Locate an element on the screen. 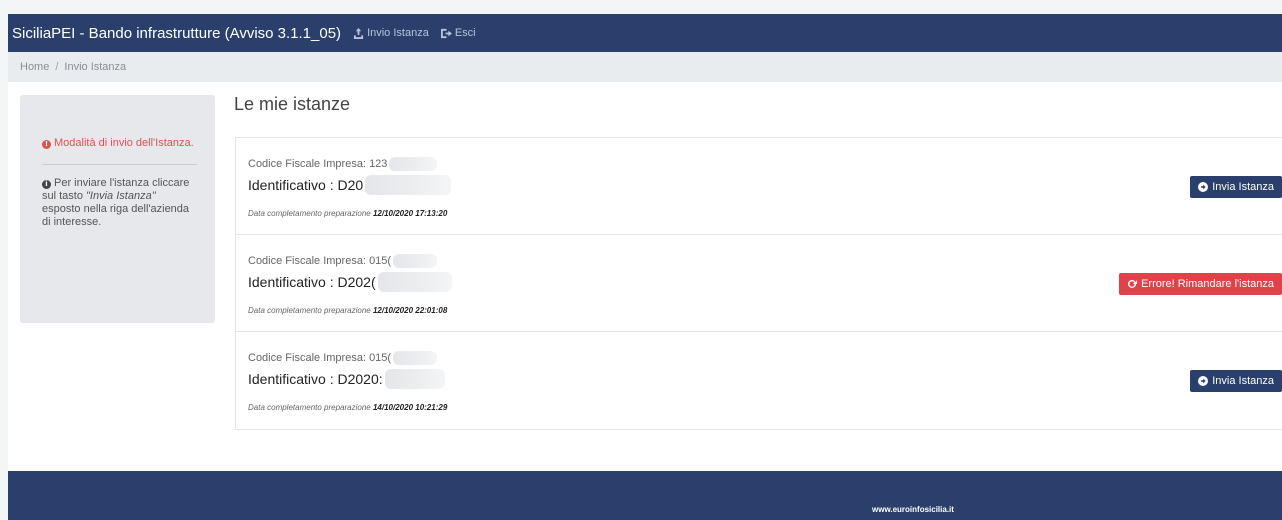 This screenshot has height=520, width=1282. date-value: 14/10/2020 10:21:29 is located at coordinates (410, 407).